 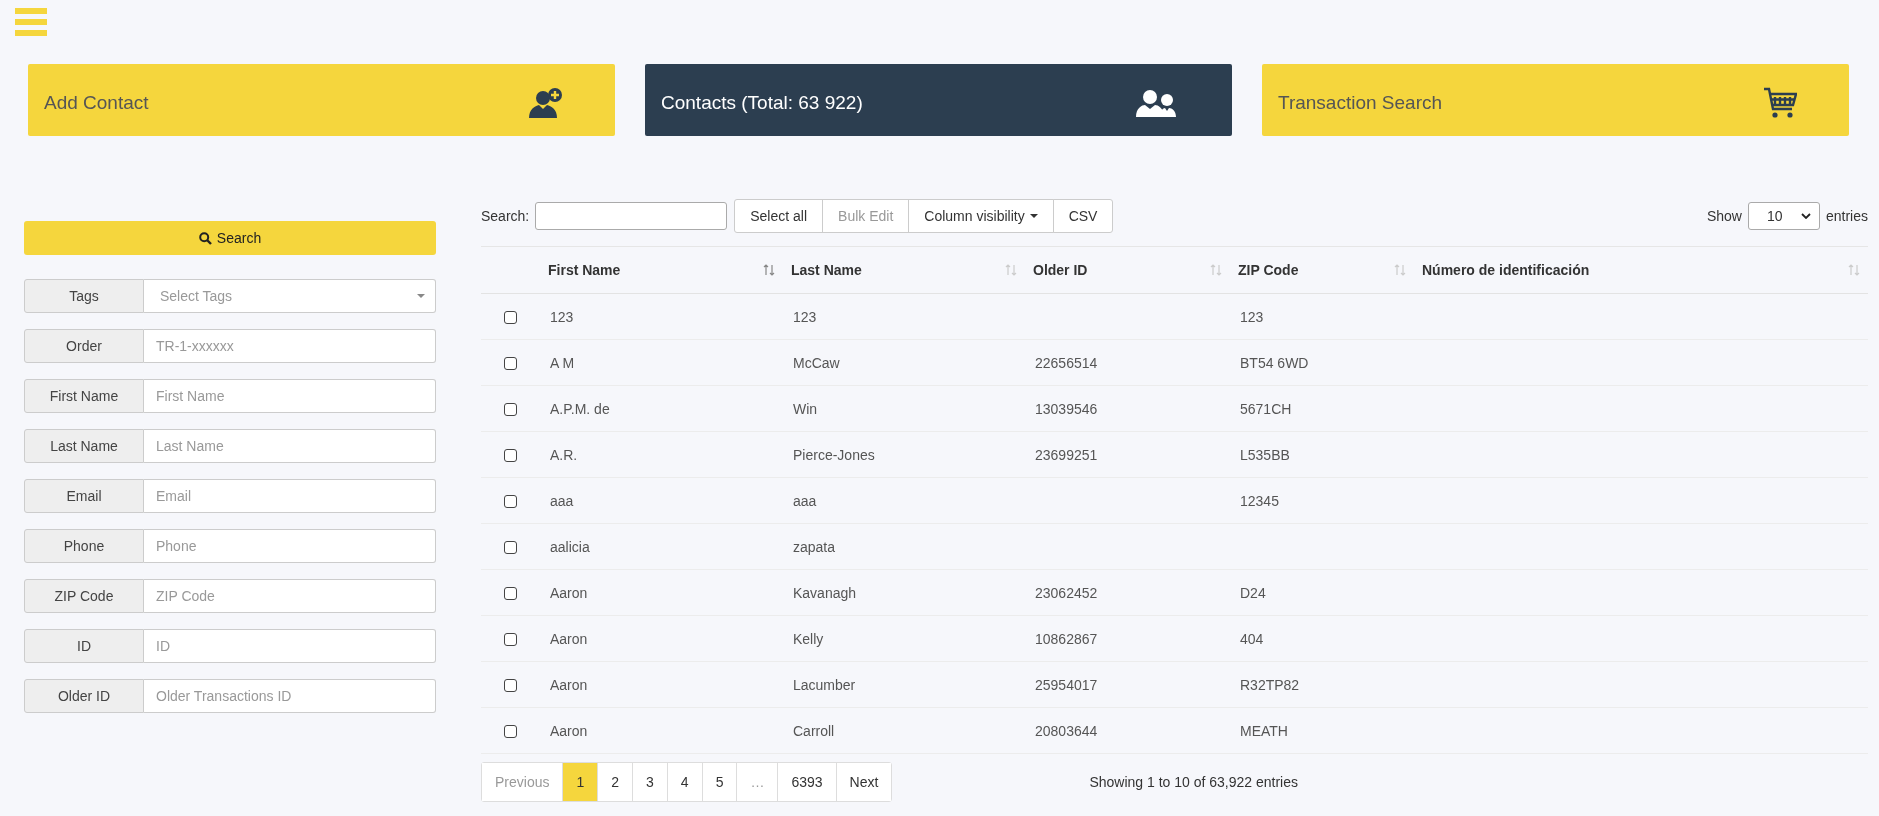 What do you see at coordinates (84, 496) in the screenshot?
I see `field-label: Email` at bounding box center [84, 496].